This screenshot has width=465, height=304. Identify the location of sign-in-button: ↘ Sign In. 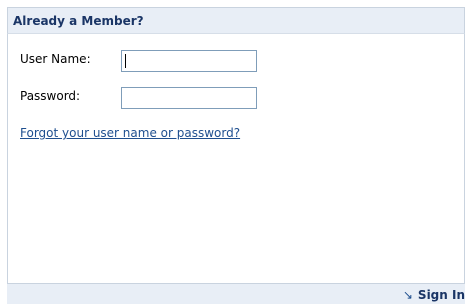
(434, 295).